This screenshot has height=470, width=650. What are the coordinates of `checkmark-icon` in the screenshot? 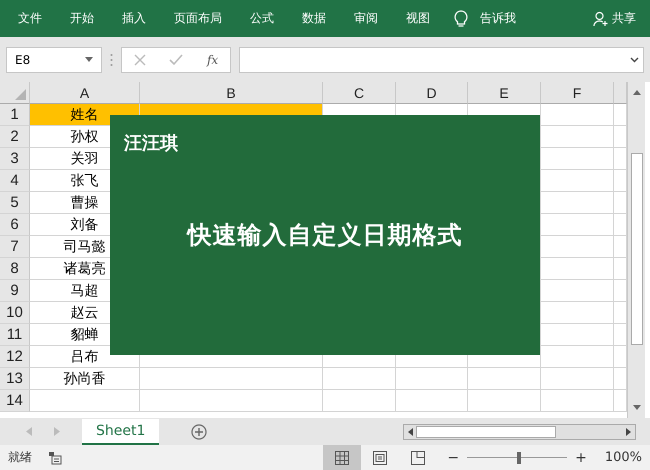 It's located at (176, 60).